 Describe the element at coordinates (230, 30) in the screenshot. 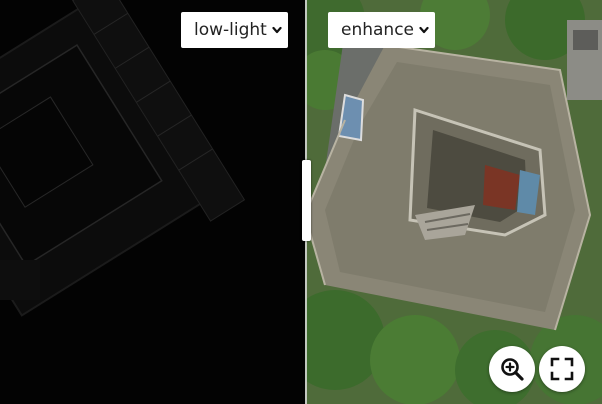

I see `left-image-select-value: low-light` at that location.